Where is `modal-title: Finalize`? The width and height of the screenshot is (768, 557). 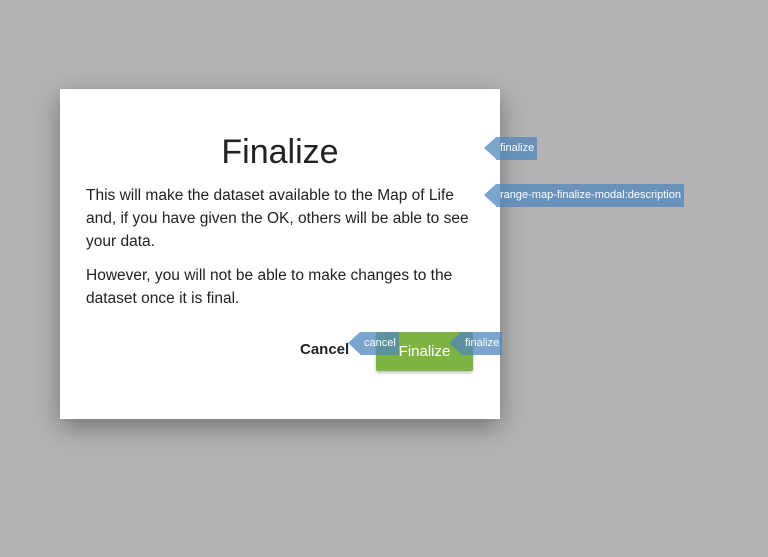
modal-title: Finalize is located at coordinates (280, 152).